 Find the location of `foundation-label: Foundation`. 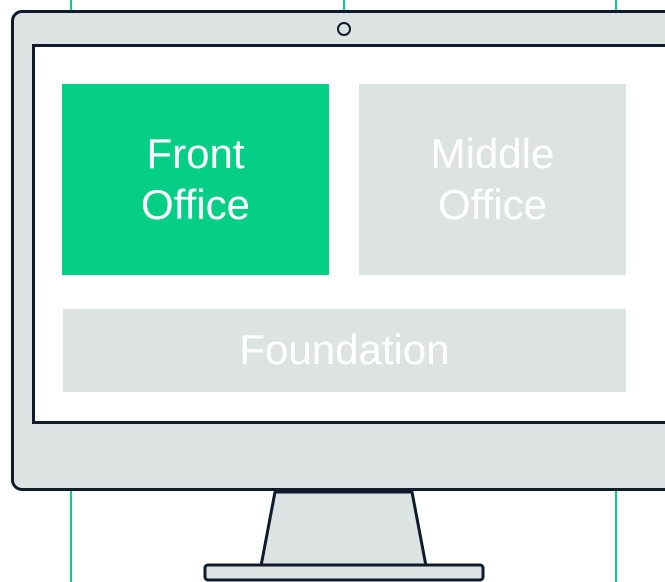

foundation-label: Foundation is located at coordinates (344, 350).